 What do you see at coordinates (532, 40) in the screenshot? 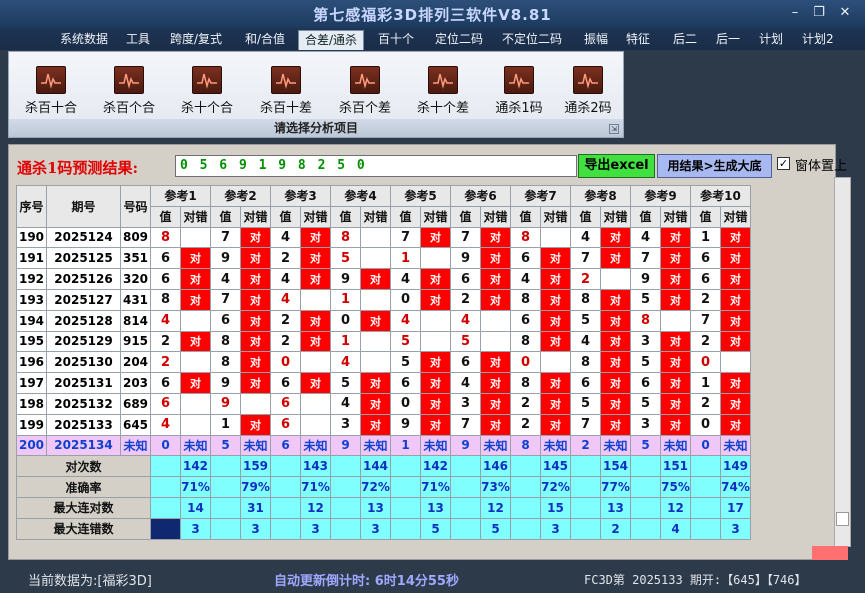
I see `menu-item-7: 不定位二码` at bounding box center [532, 40].